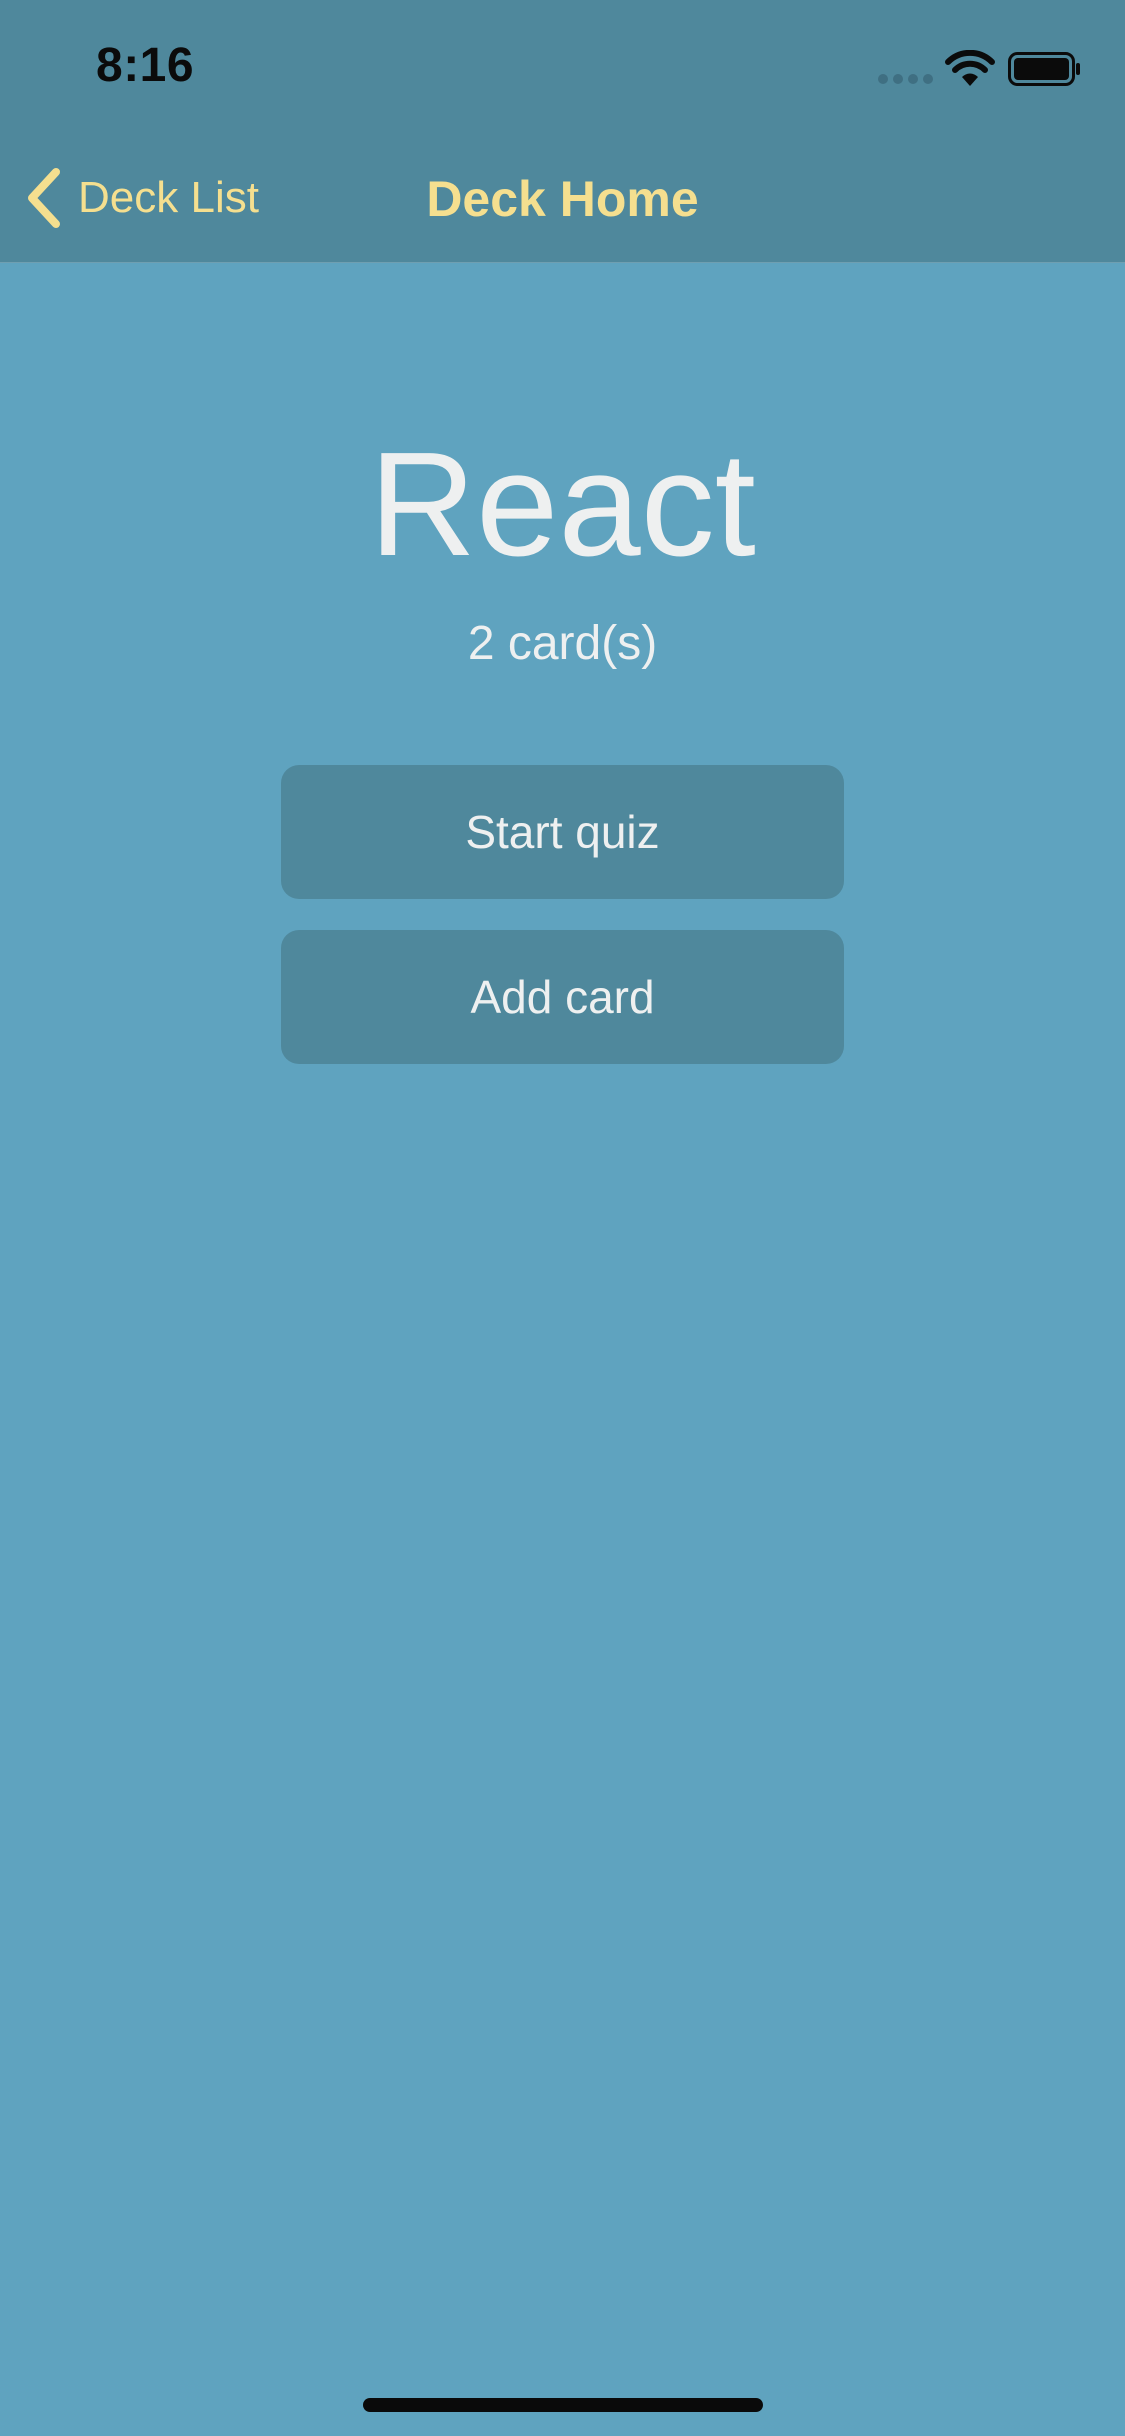 The image size is (1125, 2436). I want to click on start-quiz-button: Start quiz, so click(562, 832).